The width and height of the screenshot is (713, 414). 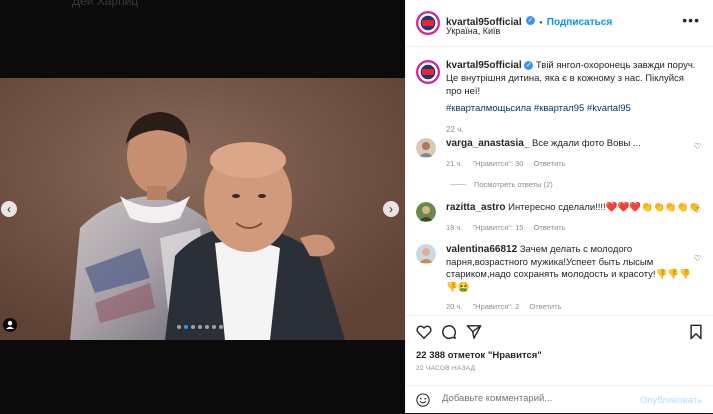 I want to click on comment-time: 20 ч., so click(x=454, y=306).